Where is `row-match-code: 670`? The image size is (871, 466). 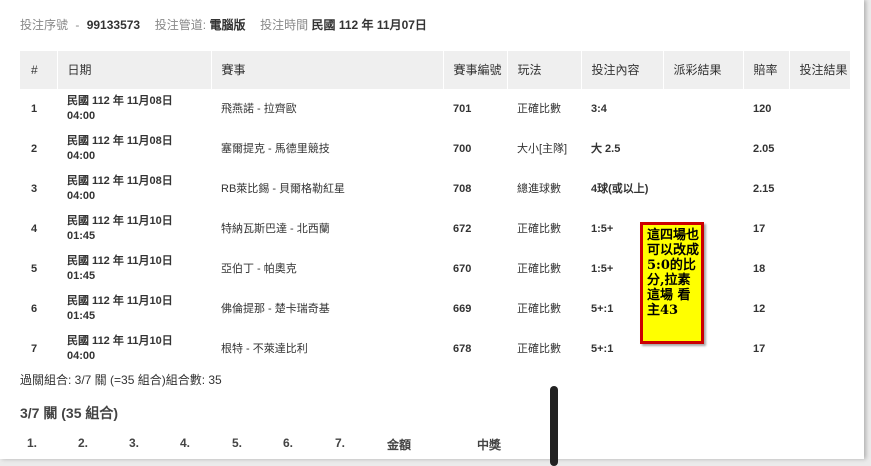
row-match-code: 670 is located at coordinates (462, 268).